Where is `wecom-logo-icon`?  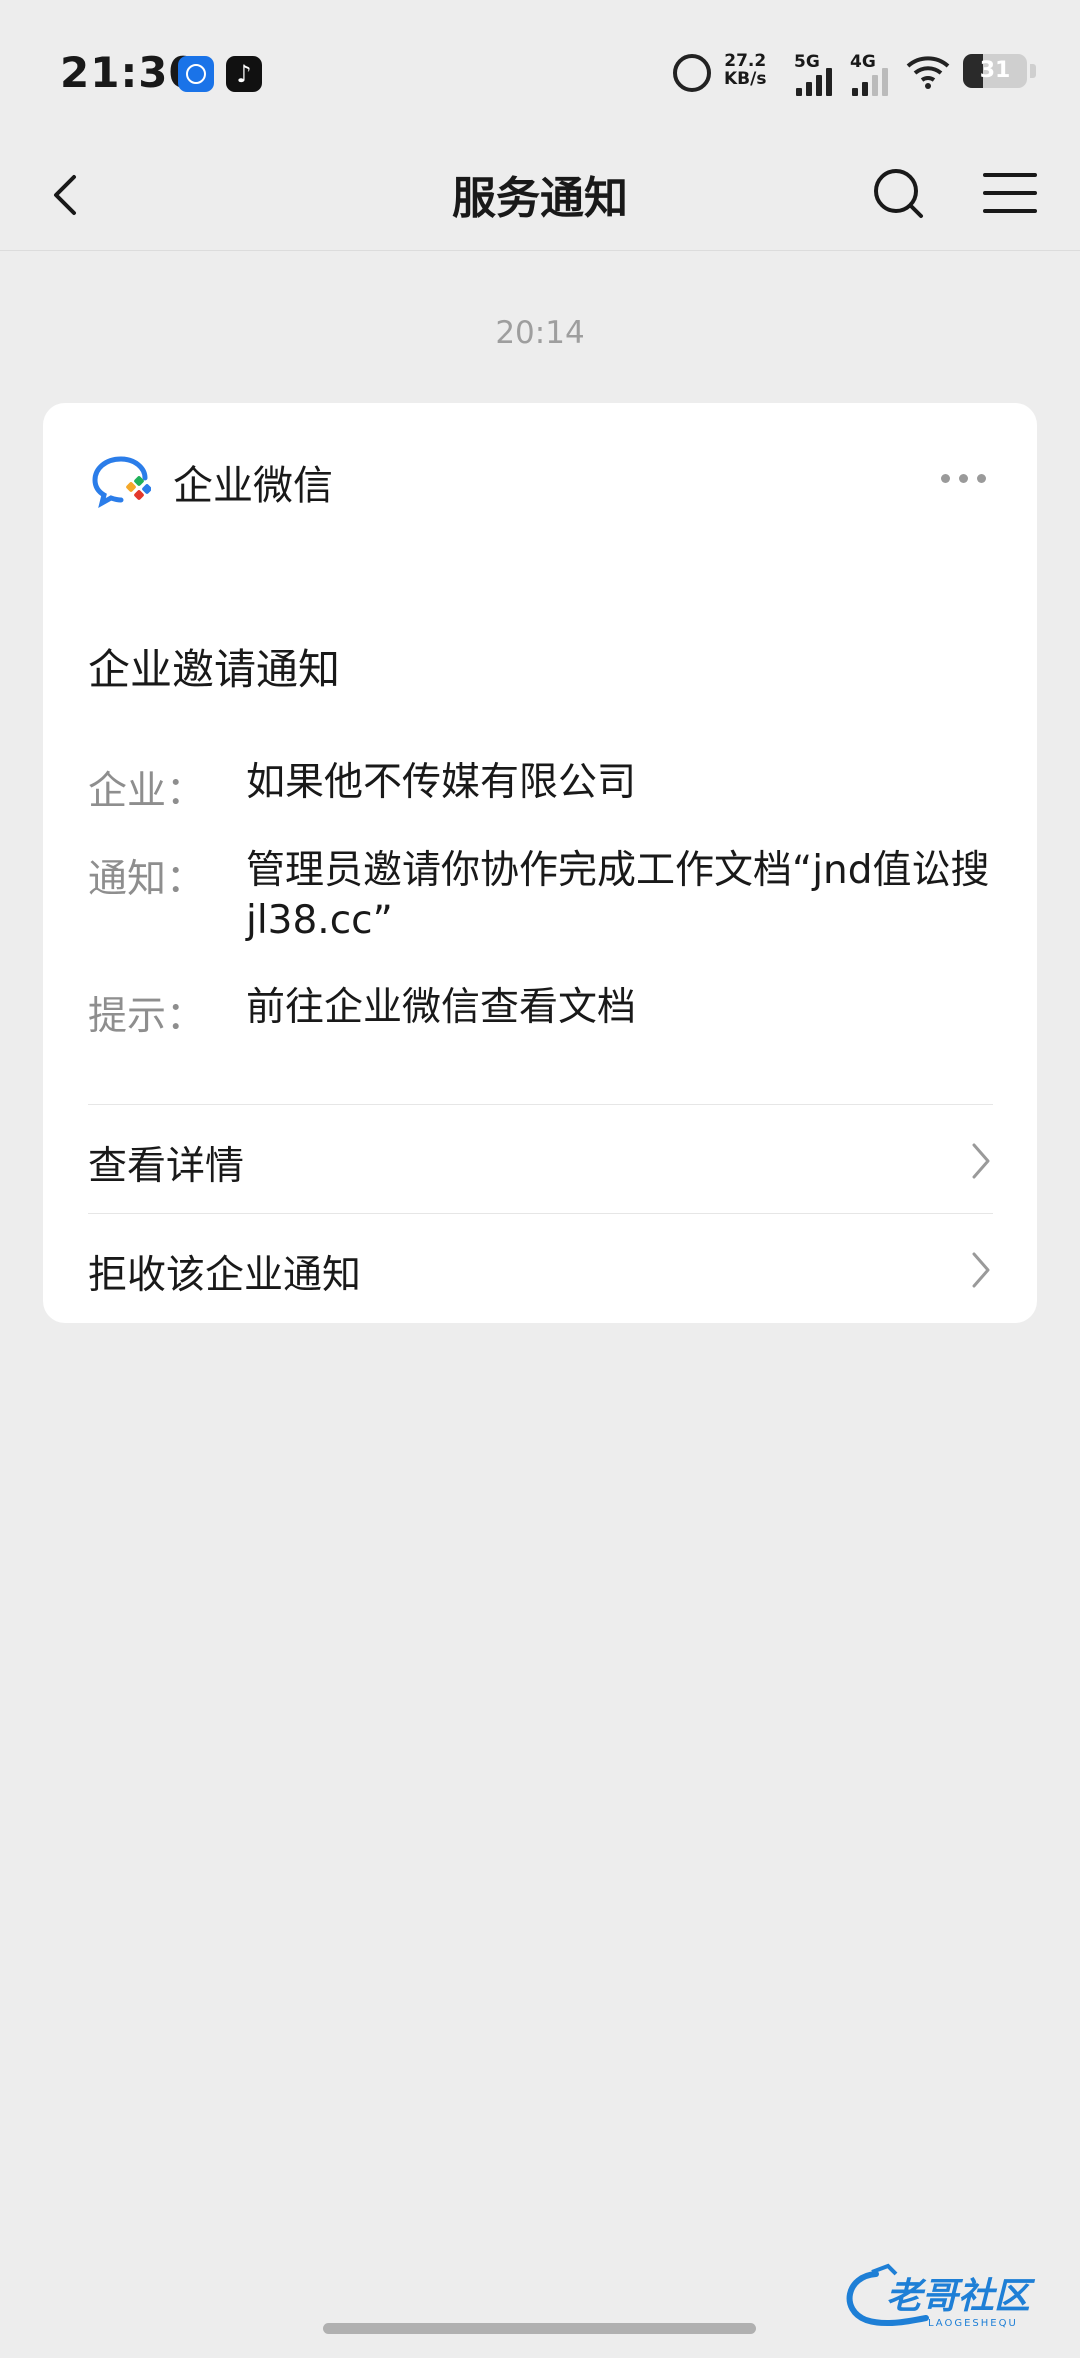
wecom-logo-icon is located at coordinates (121, 482).